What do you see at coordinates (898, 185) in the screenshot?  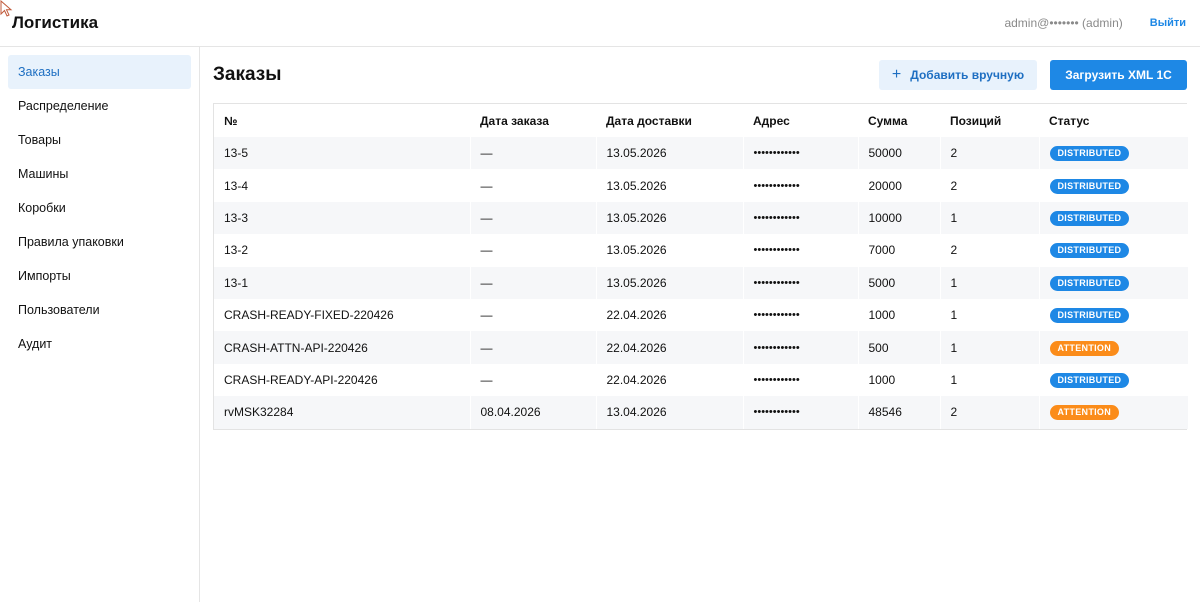 I see `sum-cell: 20000` at bounding box center [898, 185].